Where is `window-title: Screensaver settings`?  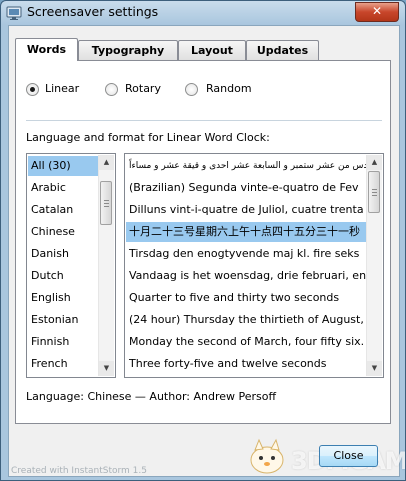 window-title: Screensaver settings is located at coordinates (93, 11).